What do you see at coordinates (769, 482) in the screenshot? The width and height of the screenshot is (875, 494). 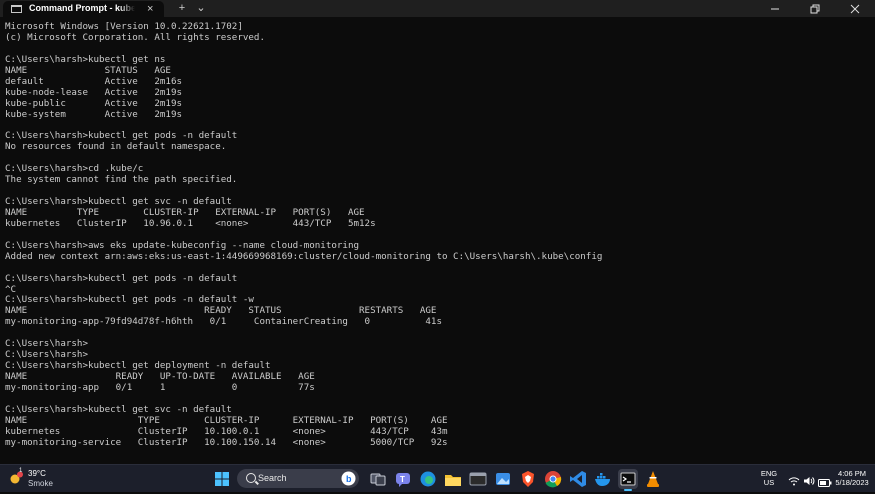 I see `language-bottom: US` at bounding box center [769, 482].